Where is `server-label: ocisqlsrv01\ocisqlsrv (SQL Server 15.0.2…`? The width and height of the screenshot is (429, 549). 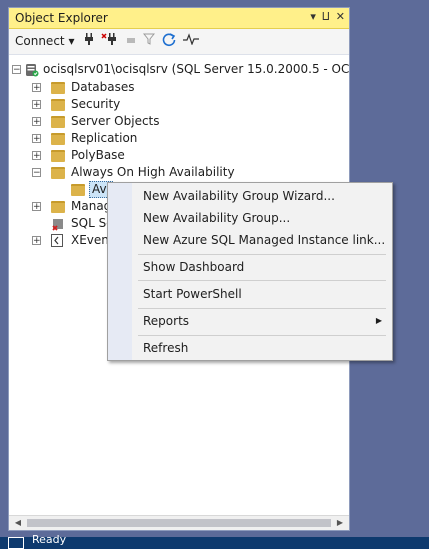
server-label: ocisqlsrv01\ocisqlsrv (SQL Server 15.0.2… is located at coordinates (196, 69).